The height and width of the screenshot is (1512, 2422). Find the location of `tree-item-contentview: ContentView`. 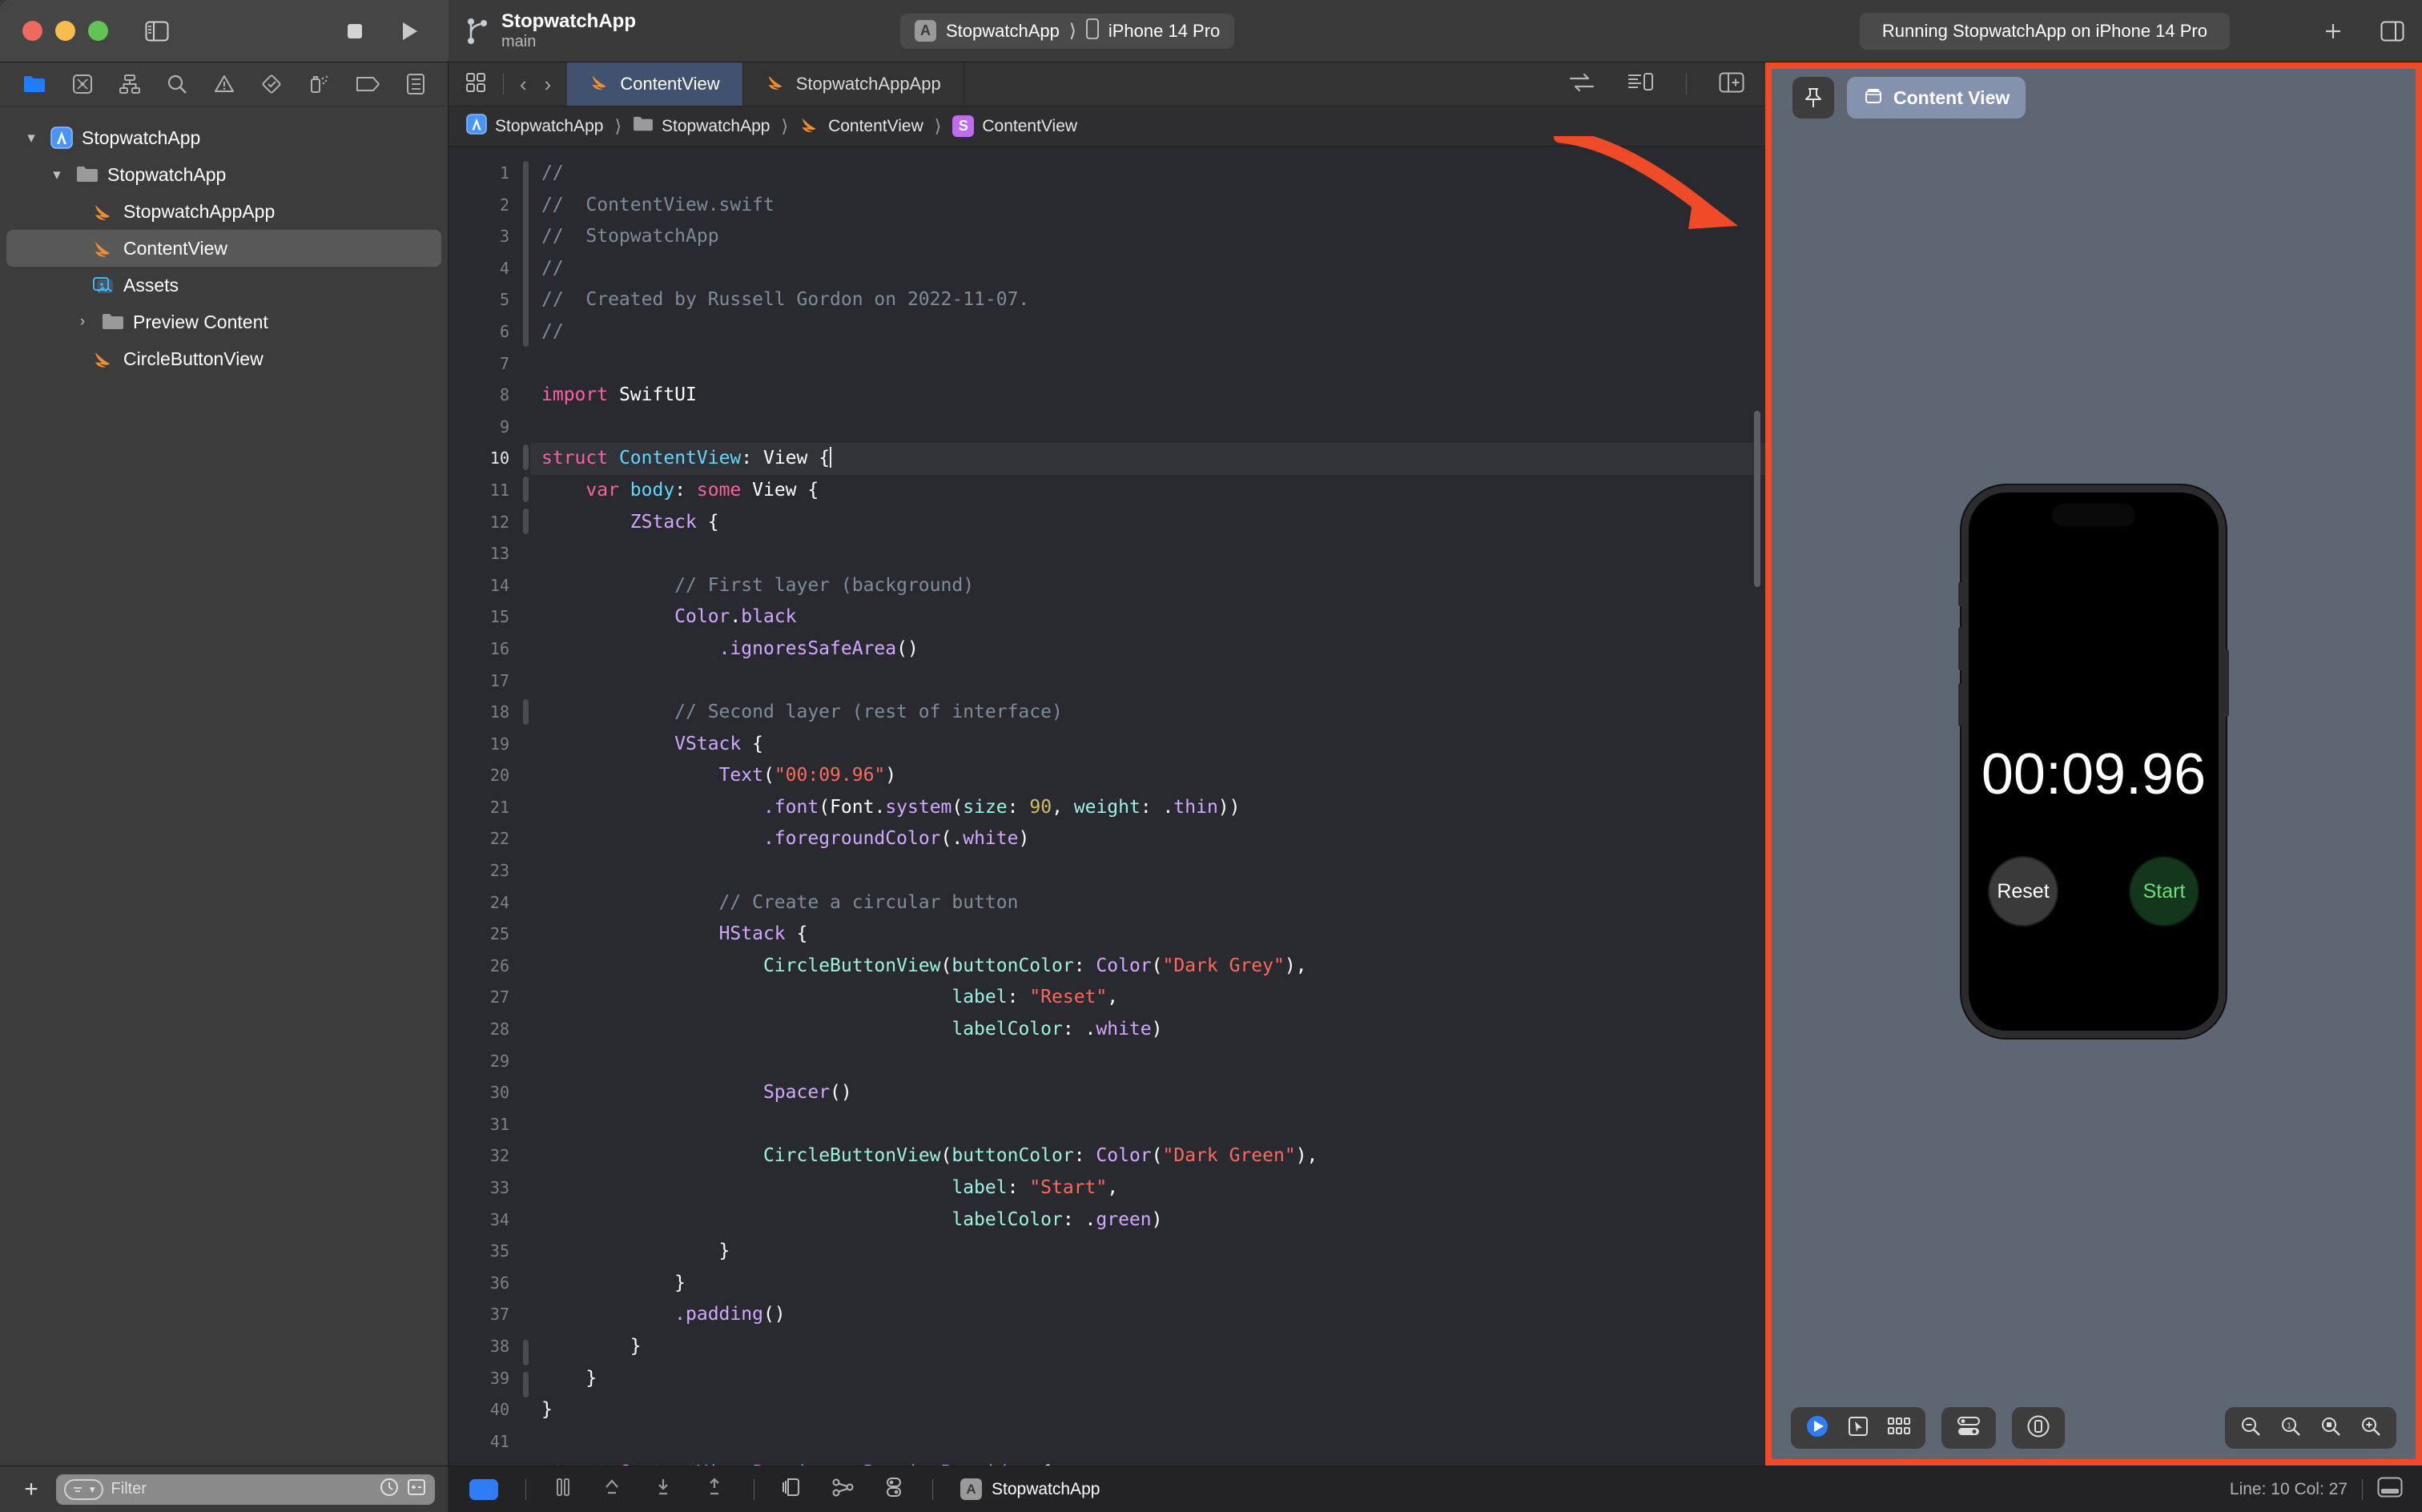

tree-item-contentview: ContentView is located at coordinates (223, 248).